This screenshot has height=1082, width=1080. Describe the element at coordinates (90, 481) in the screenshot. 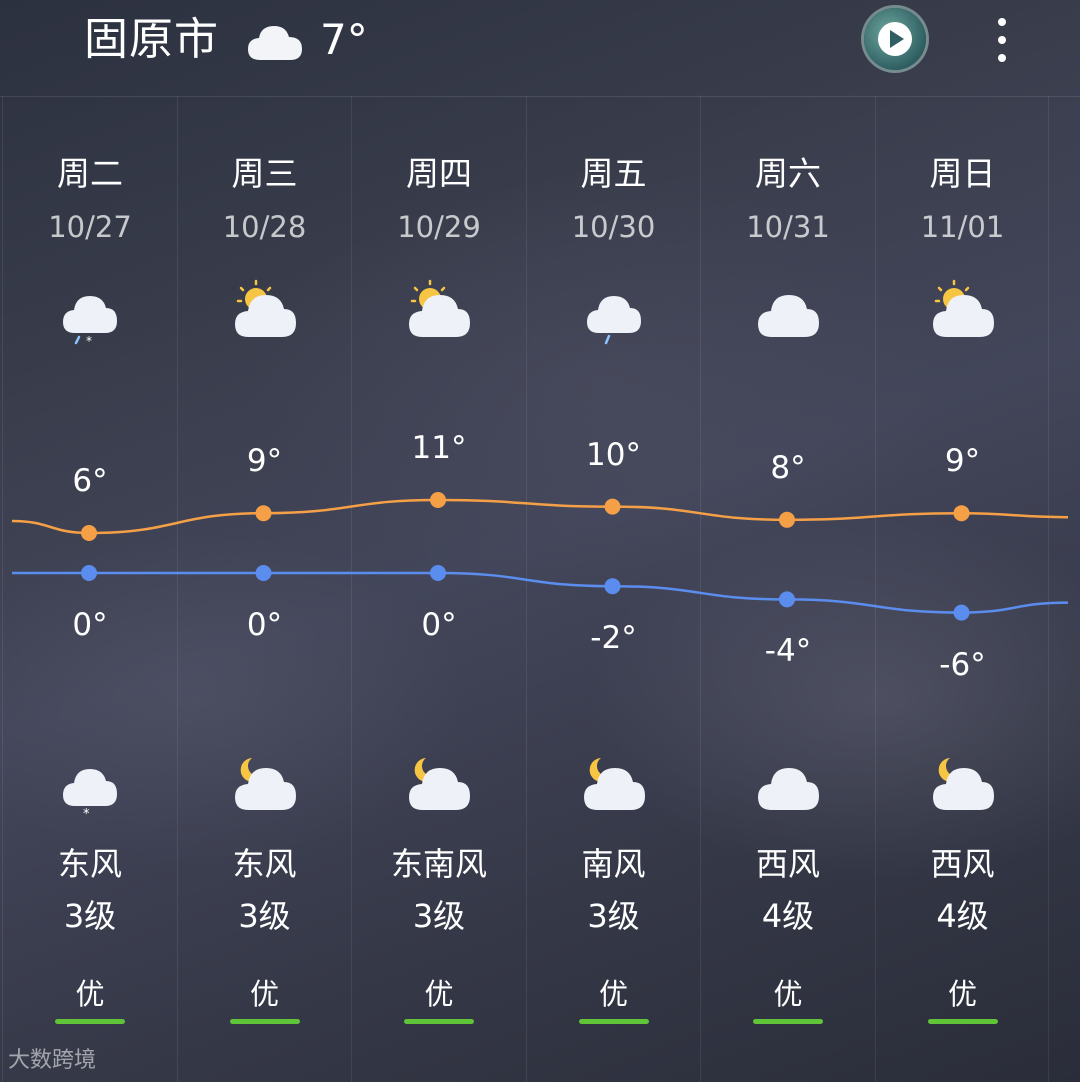

I see `high-temp-label: 6°` at that location.